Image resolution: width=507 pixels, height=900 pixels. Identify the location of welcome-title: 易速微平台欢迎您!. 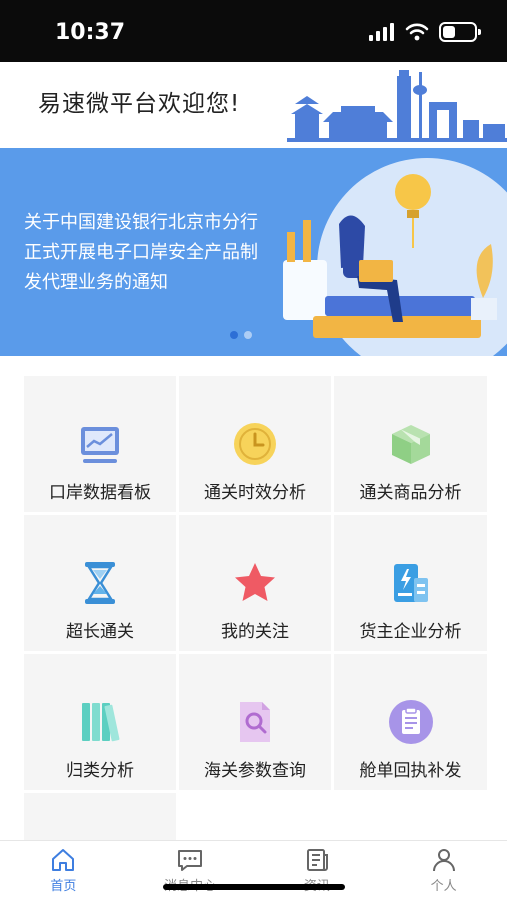
(139, 104).